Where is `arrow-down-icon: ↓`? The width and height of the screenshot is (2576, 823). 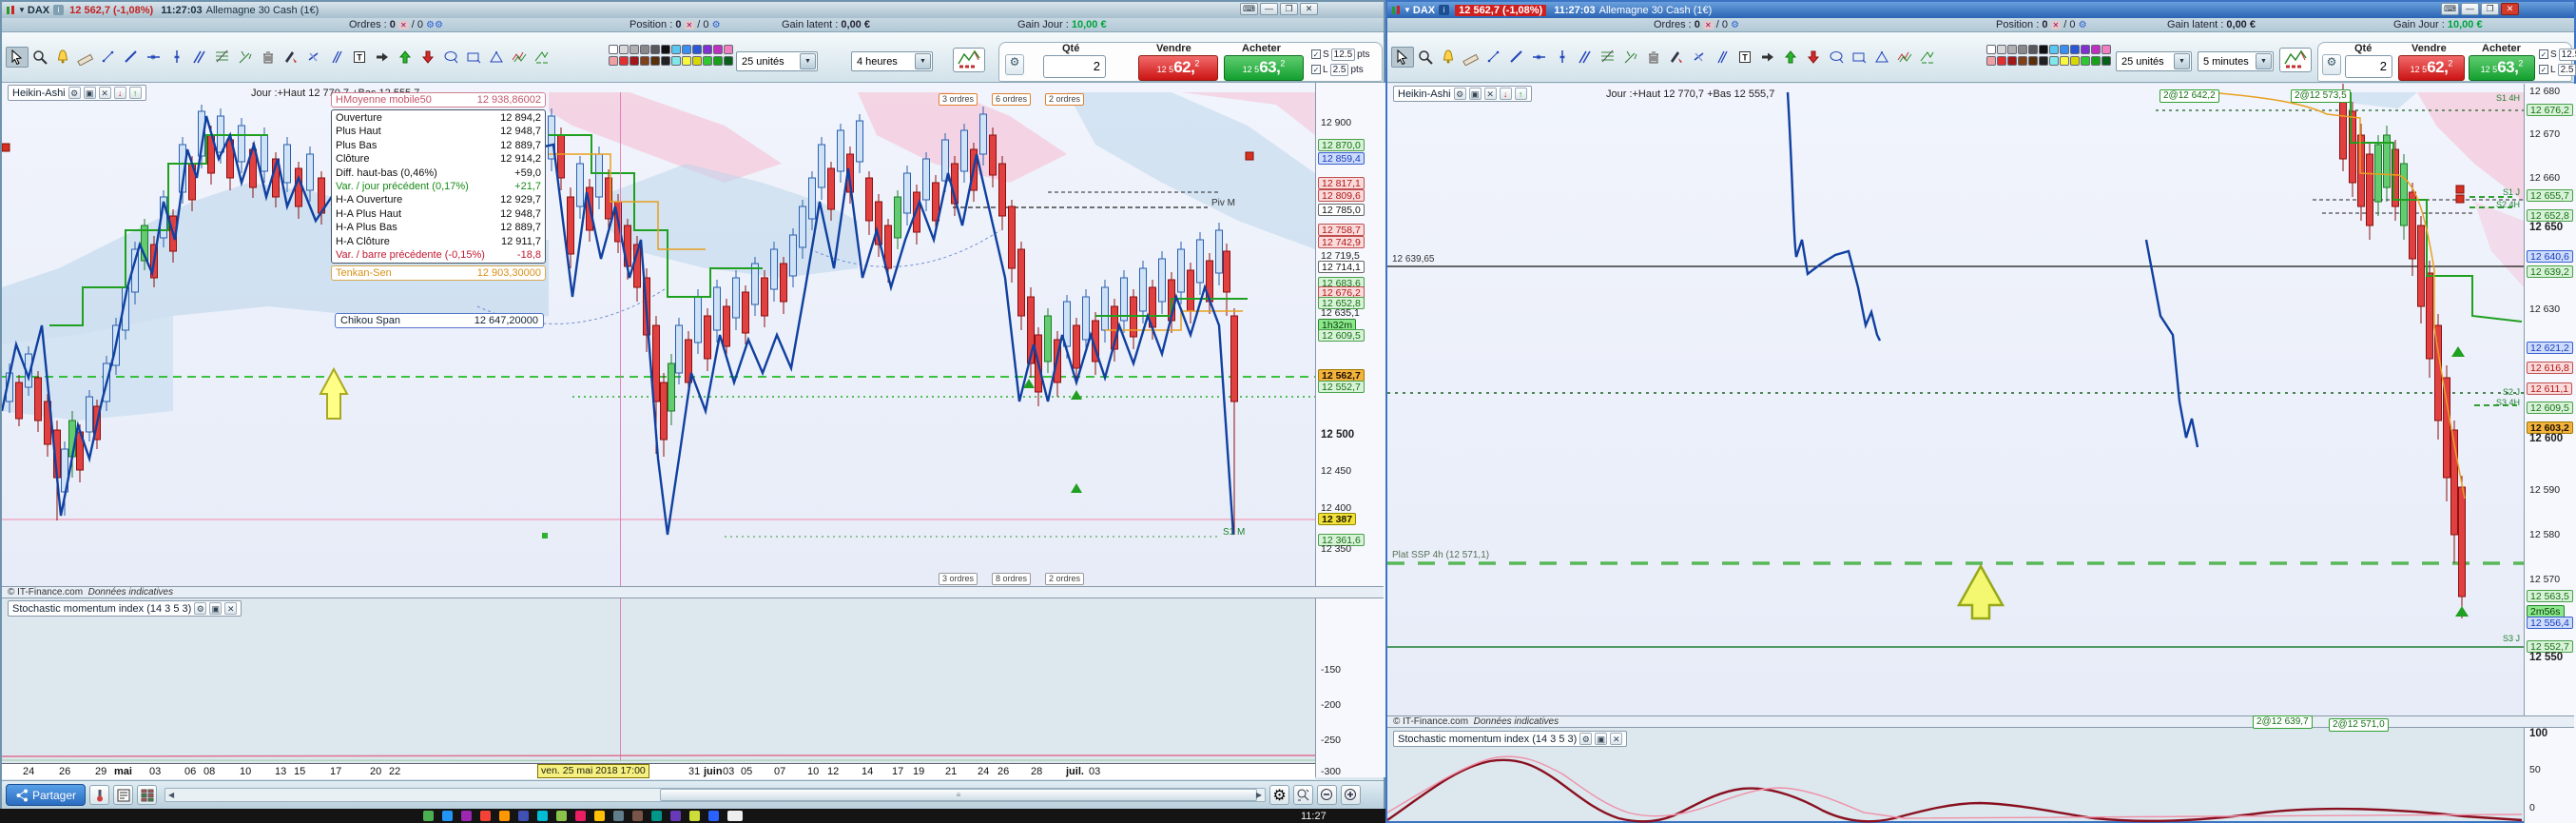
arrow-down-icon: ↓ is located at coordinates (119, 93).